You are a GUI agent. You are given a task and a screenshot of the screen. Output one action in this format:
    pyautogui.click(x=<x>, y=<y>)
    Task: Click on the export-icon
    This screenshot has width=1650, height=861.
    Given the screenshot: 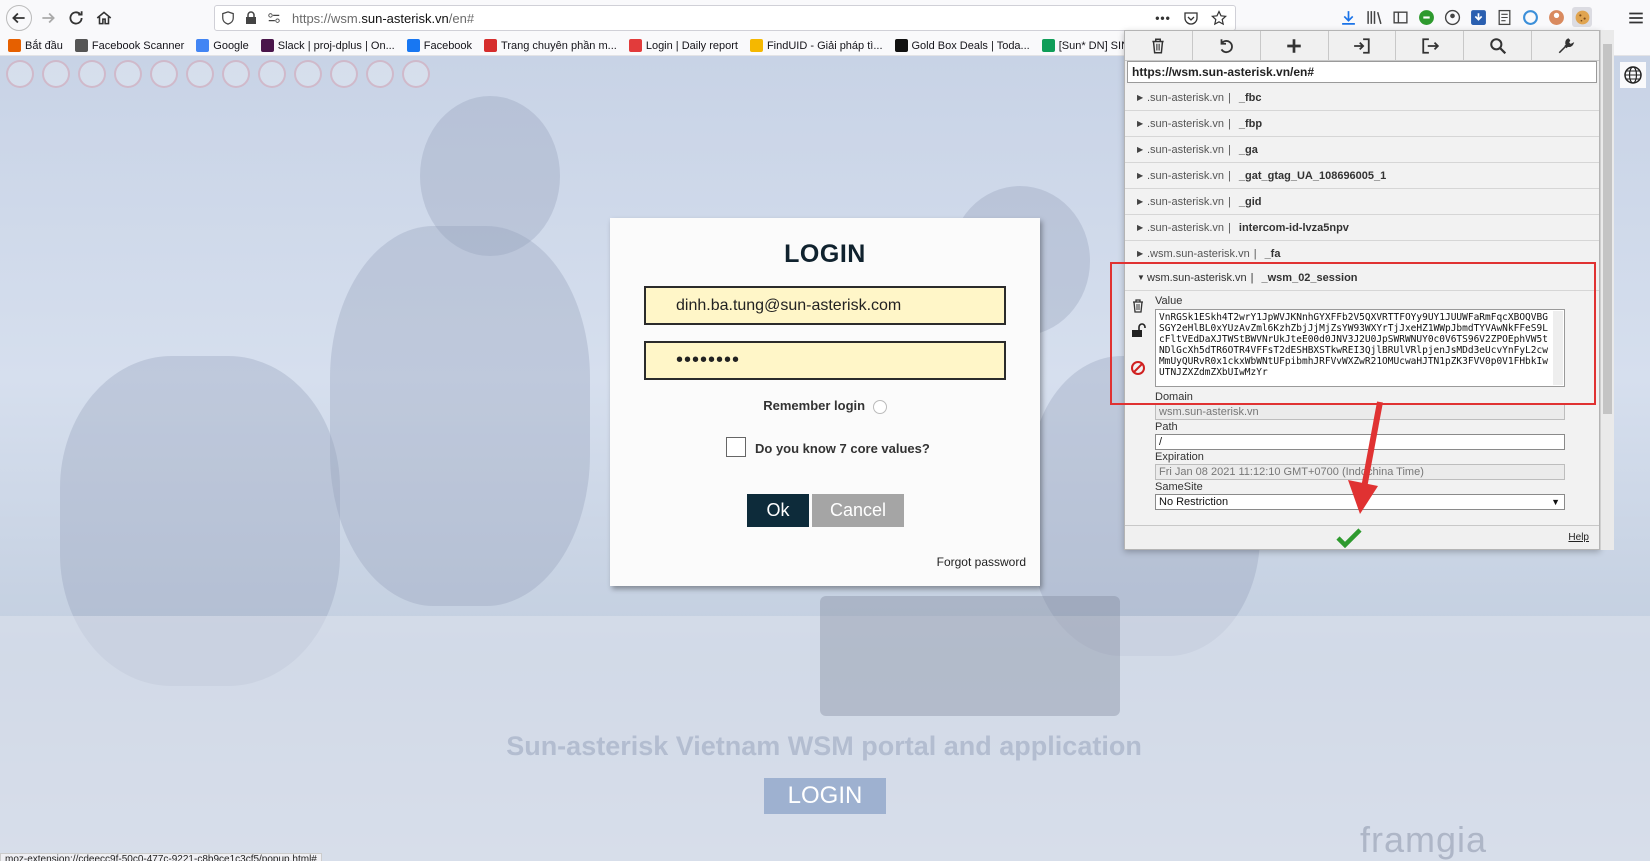 What is the action you would take?
    pyautogui.click(x=1430, y=45)
    